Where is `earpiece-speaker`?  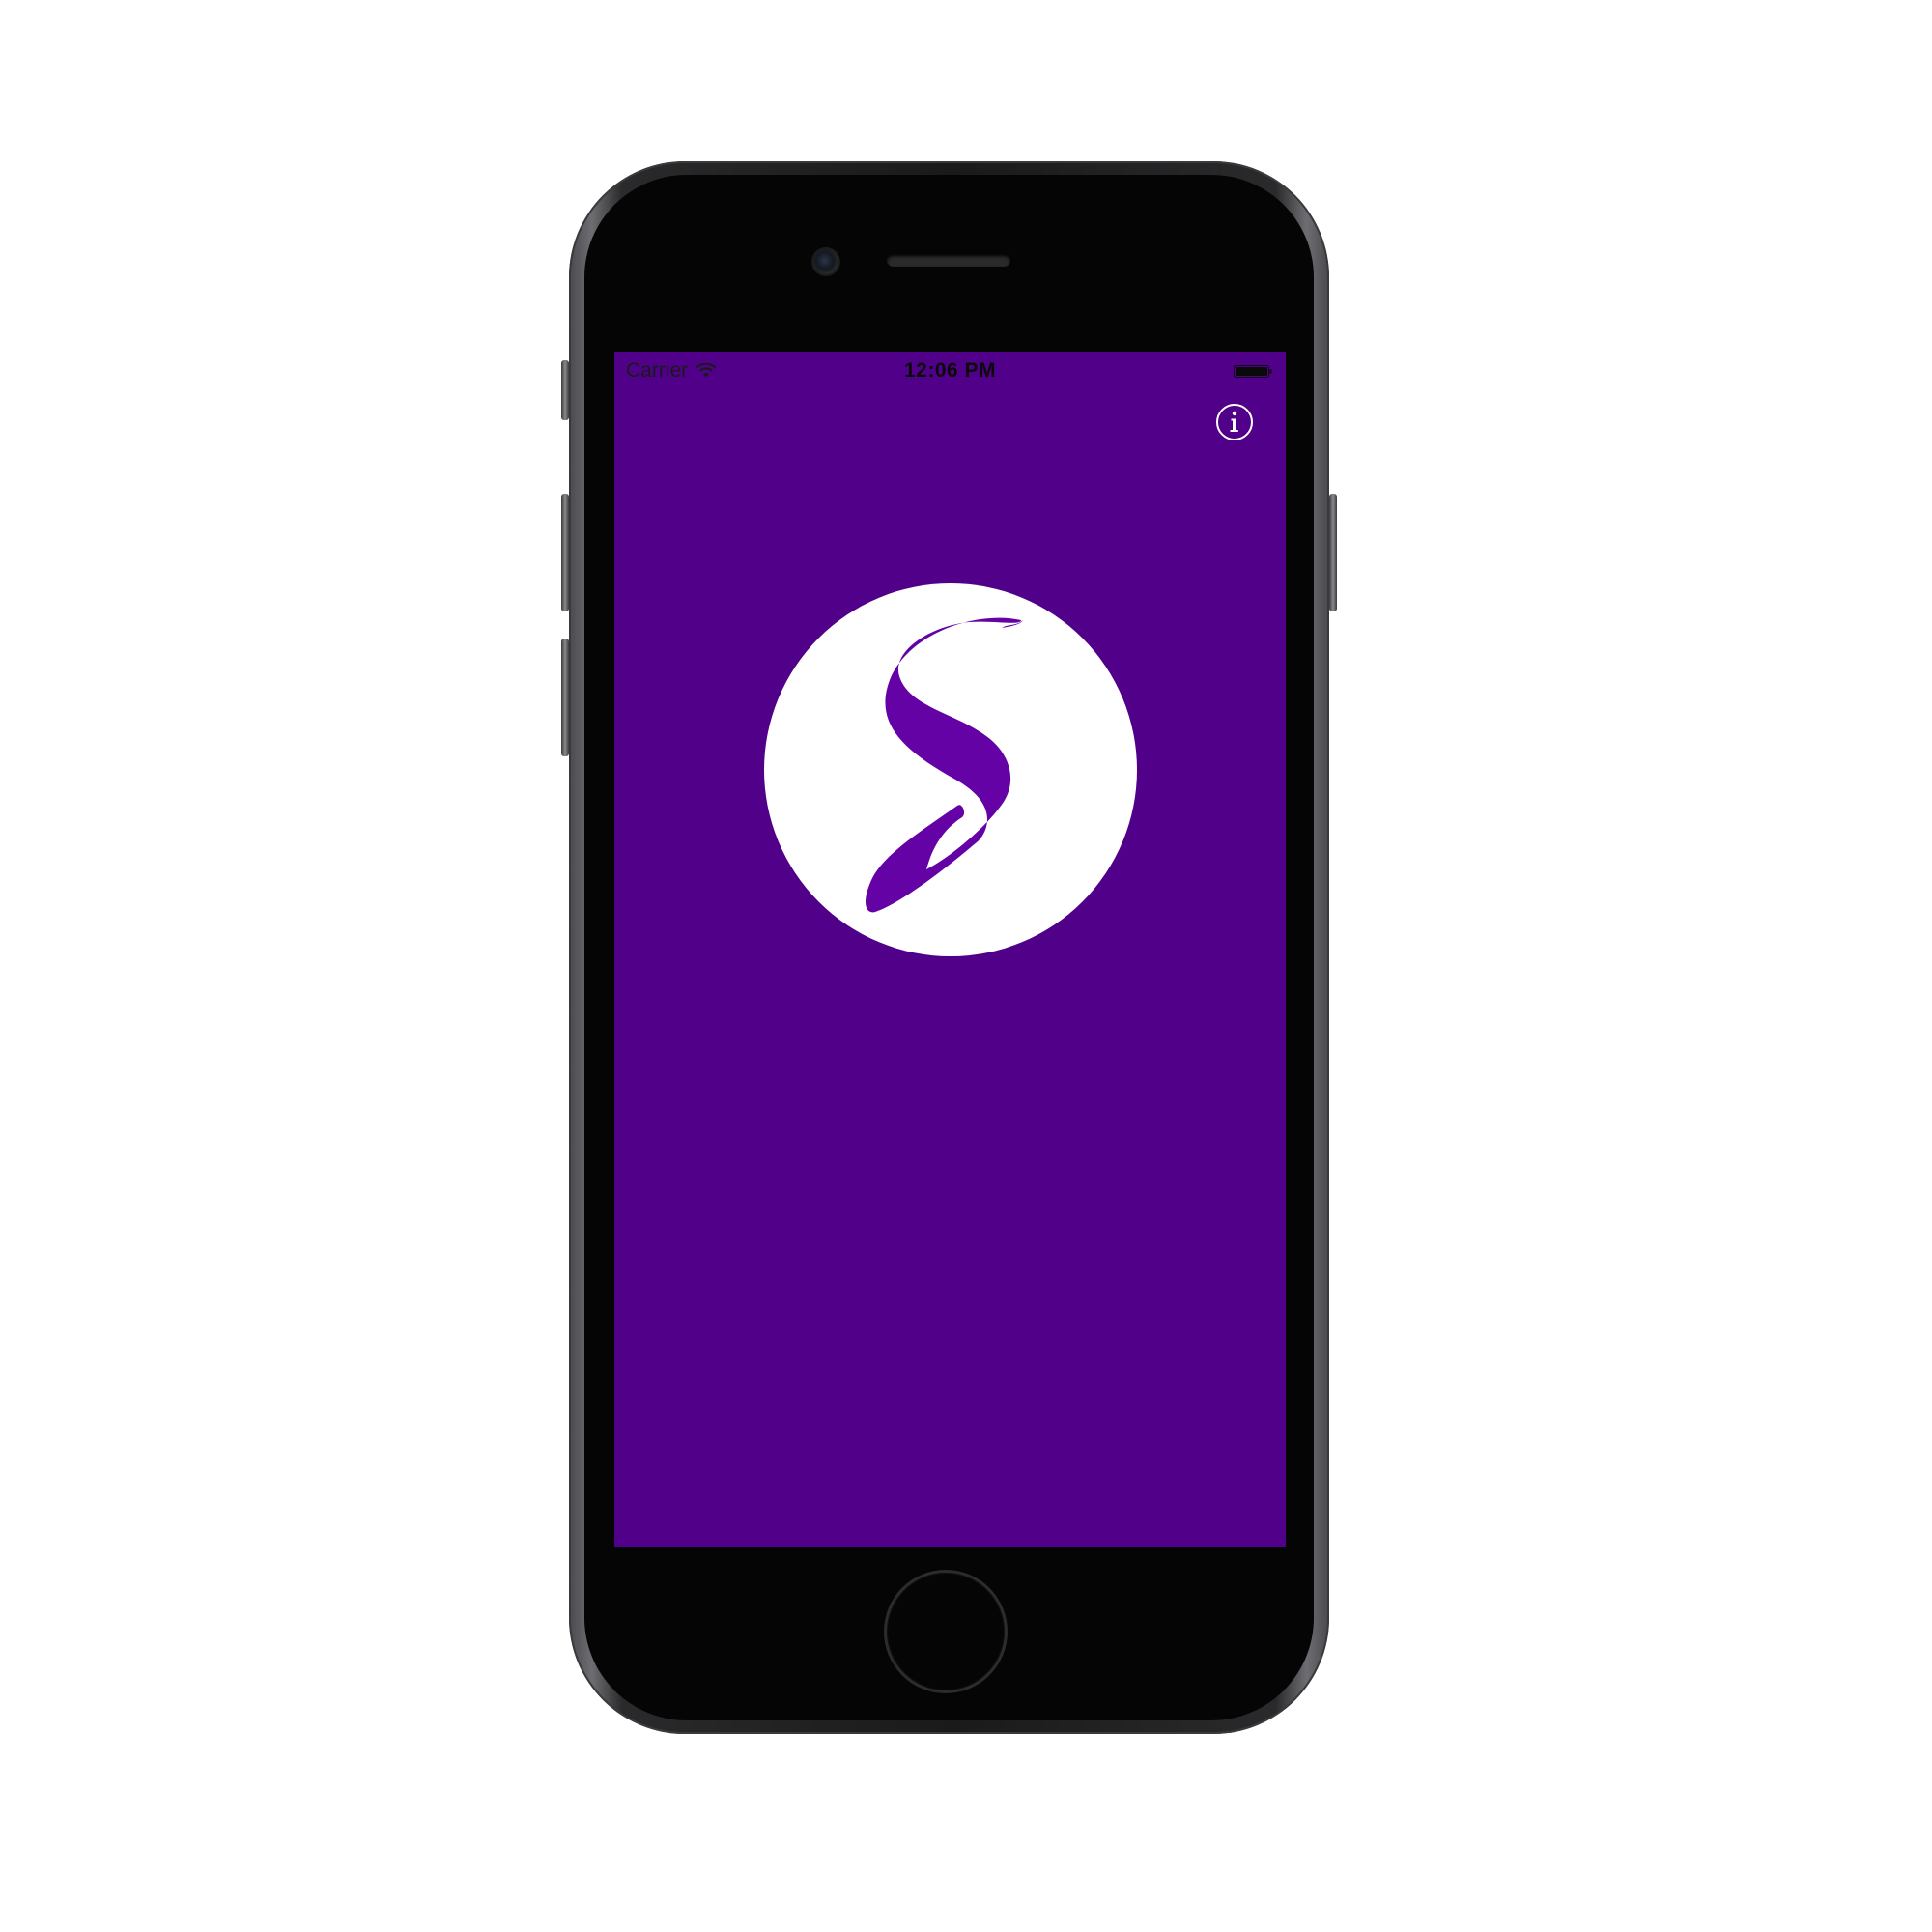
earpiece-speaker is located at coordinates (948, 260).